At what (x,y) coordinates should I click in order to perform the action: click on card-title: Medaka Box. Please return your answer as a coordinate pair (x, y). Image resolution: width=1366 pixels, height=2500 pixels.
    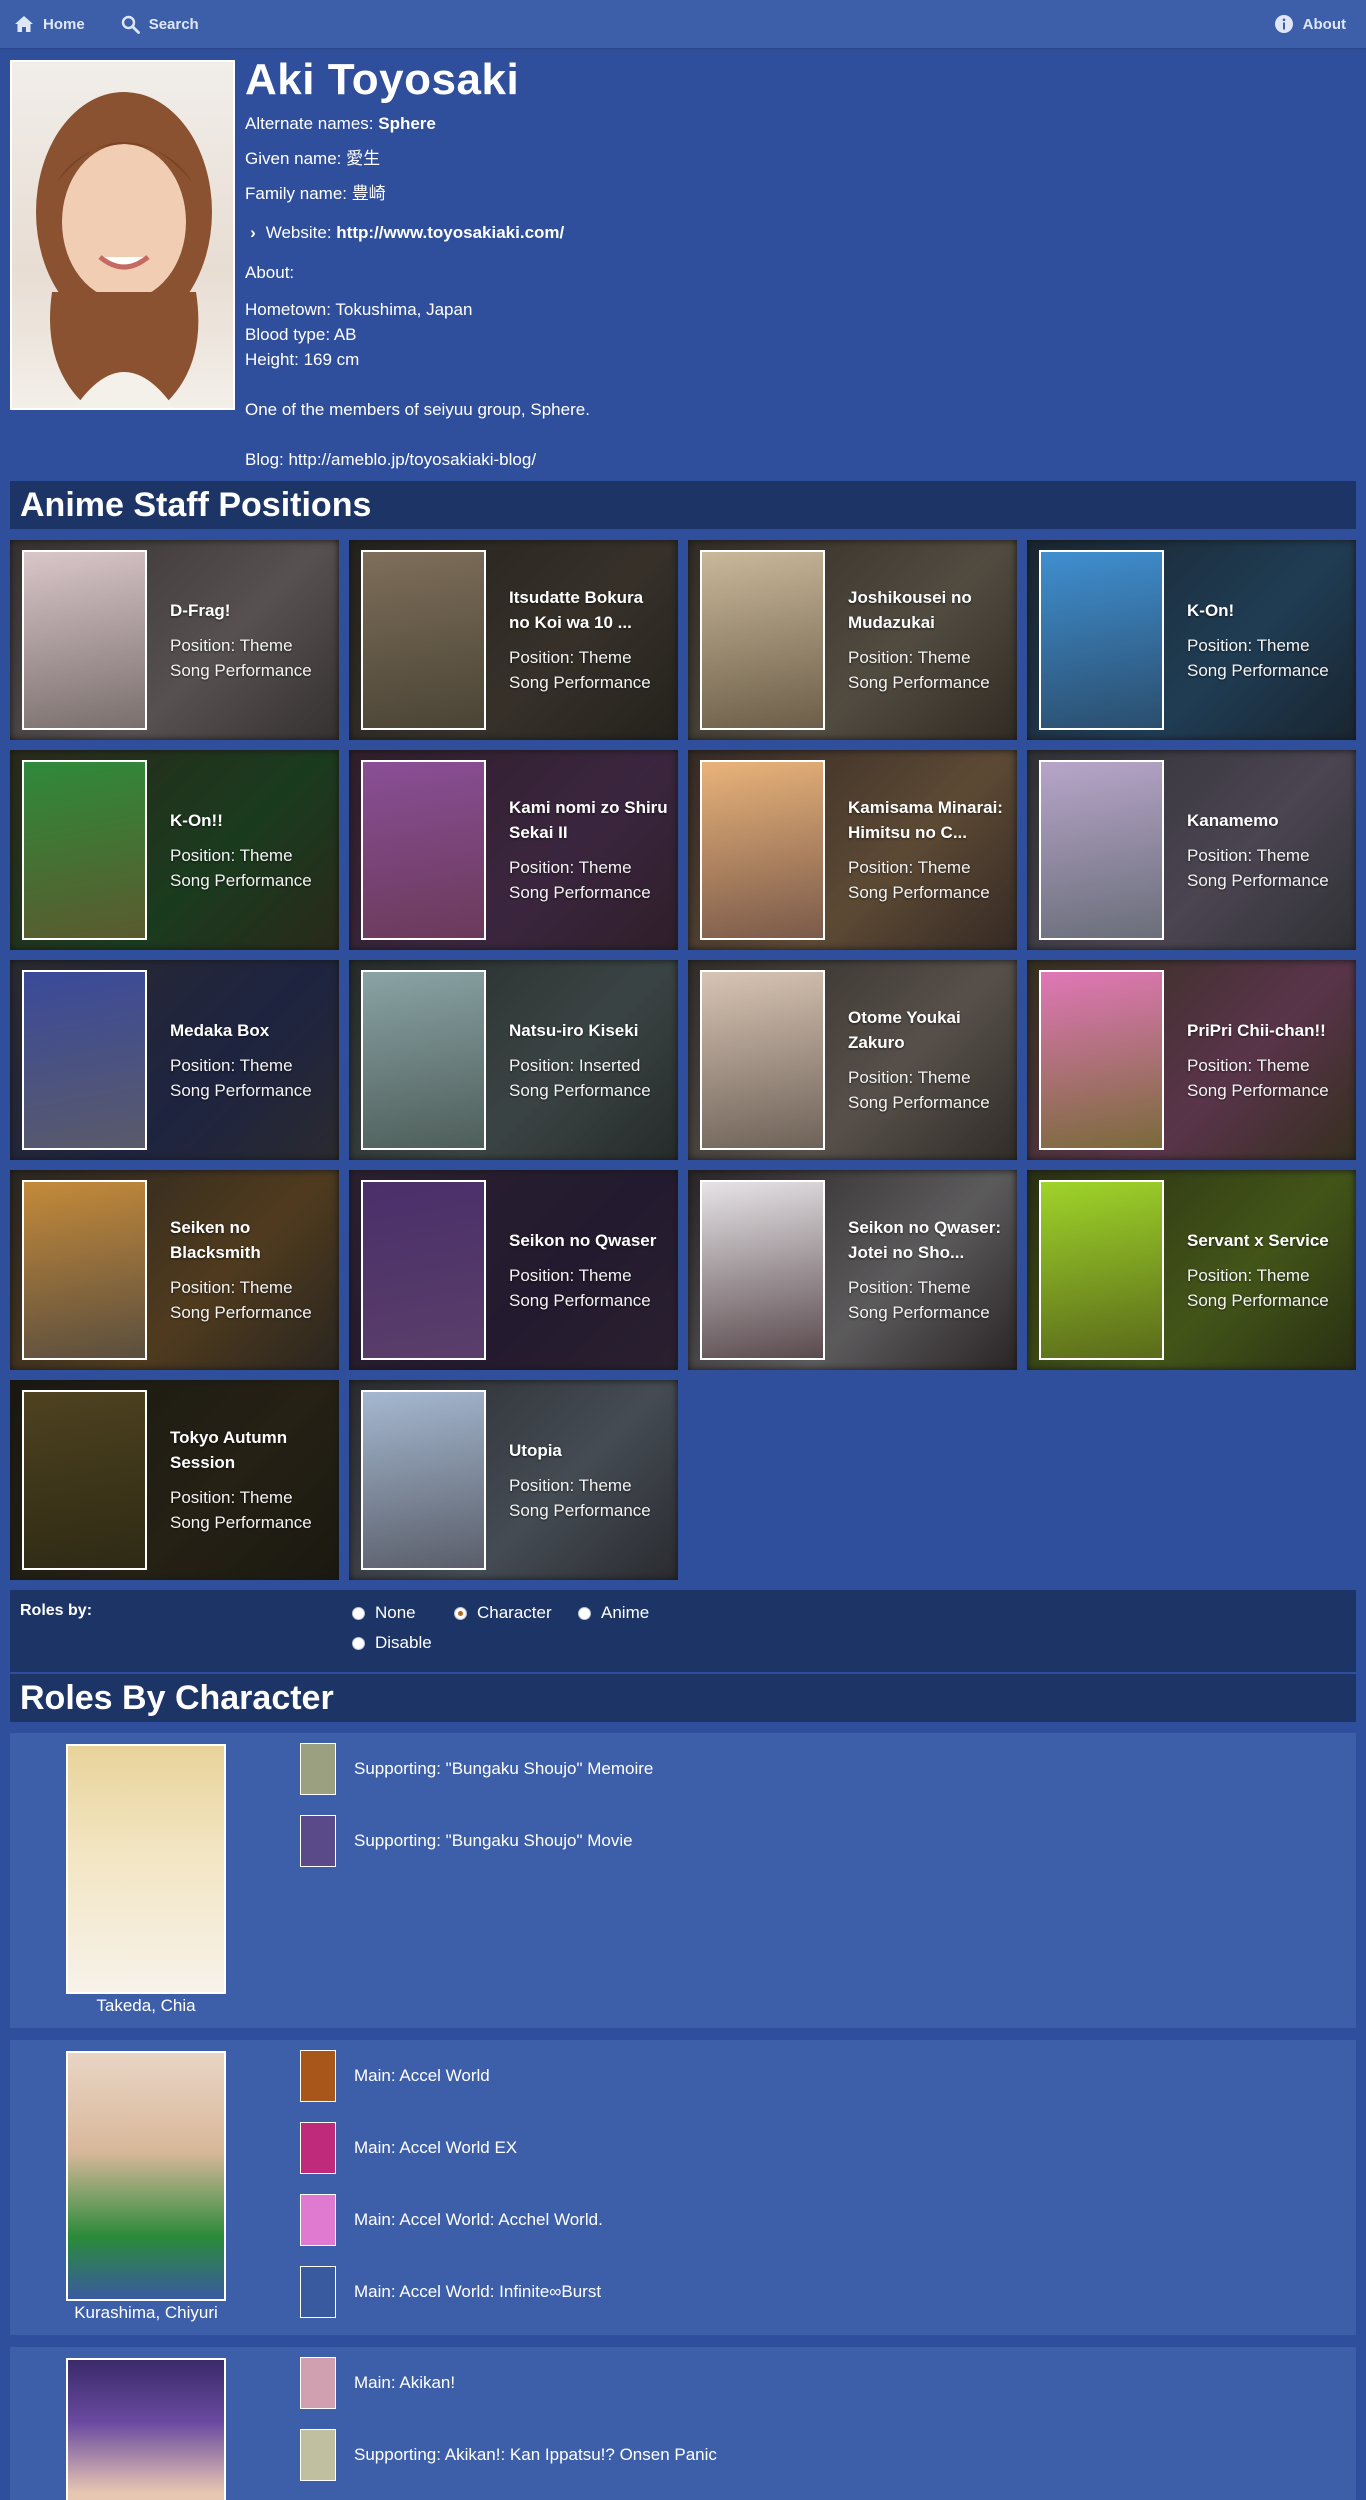
    Looking at the image, I should click on (249, 1030).